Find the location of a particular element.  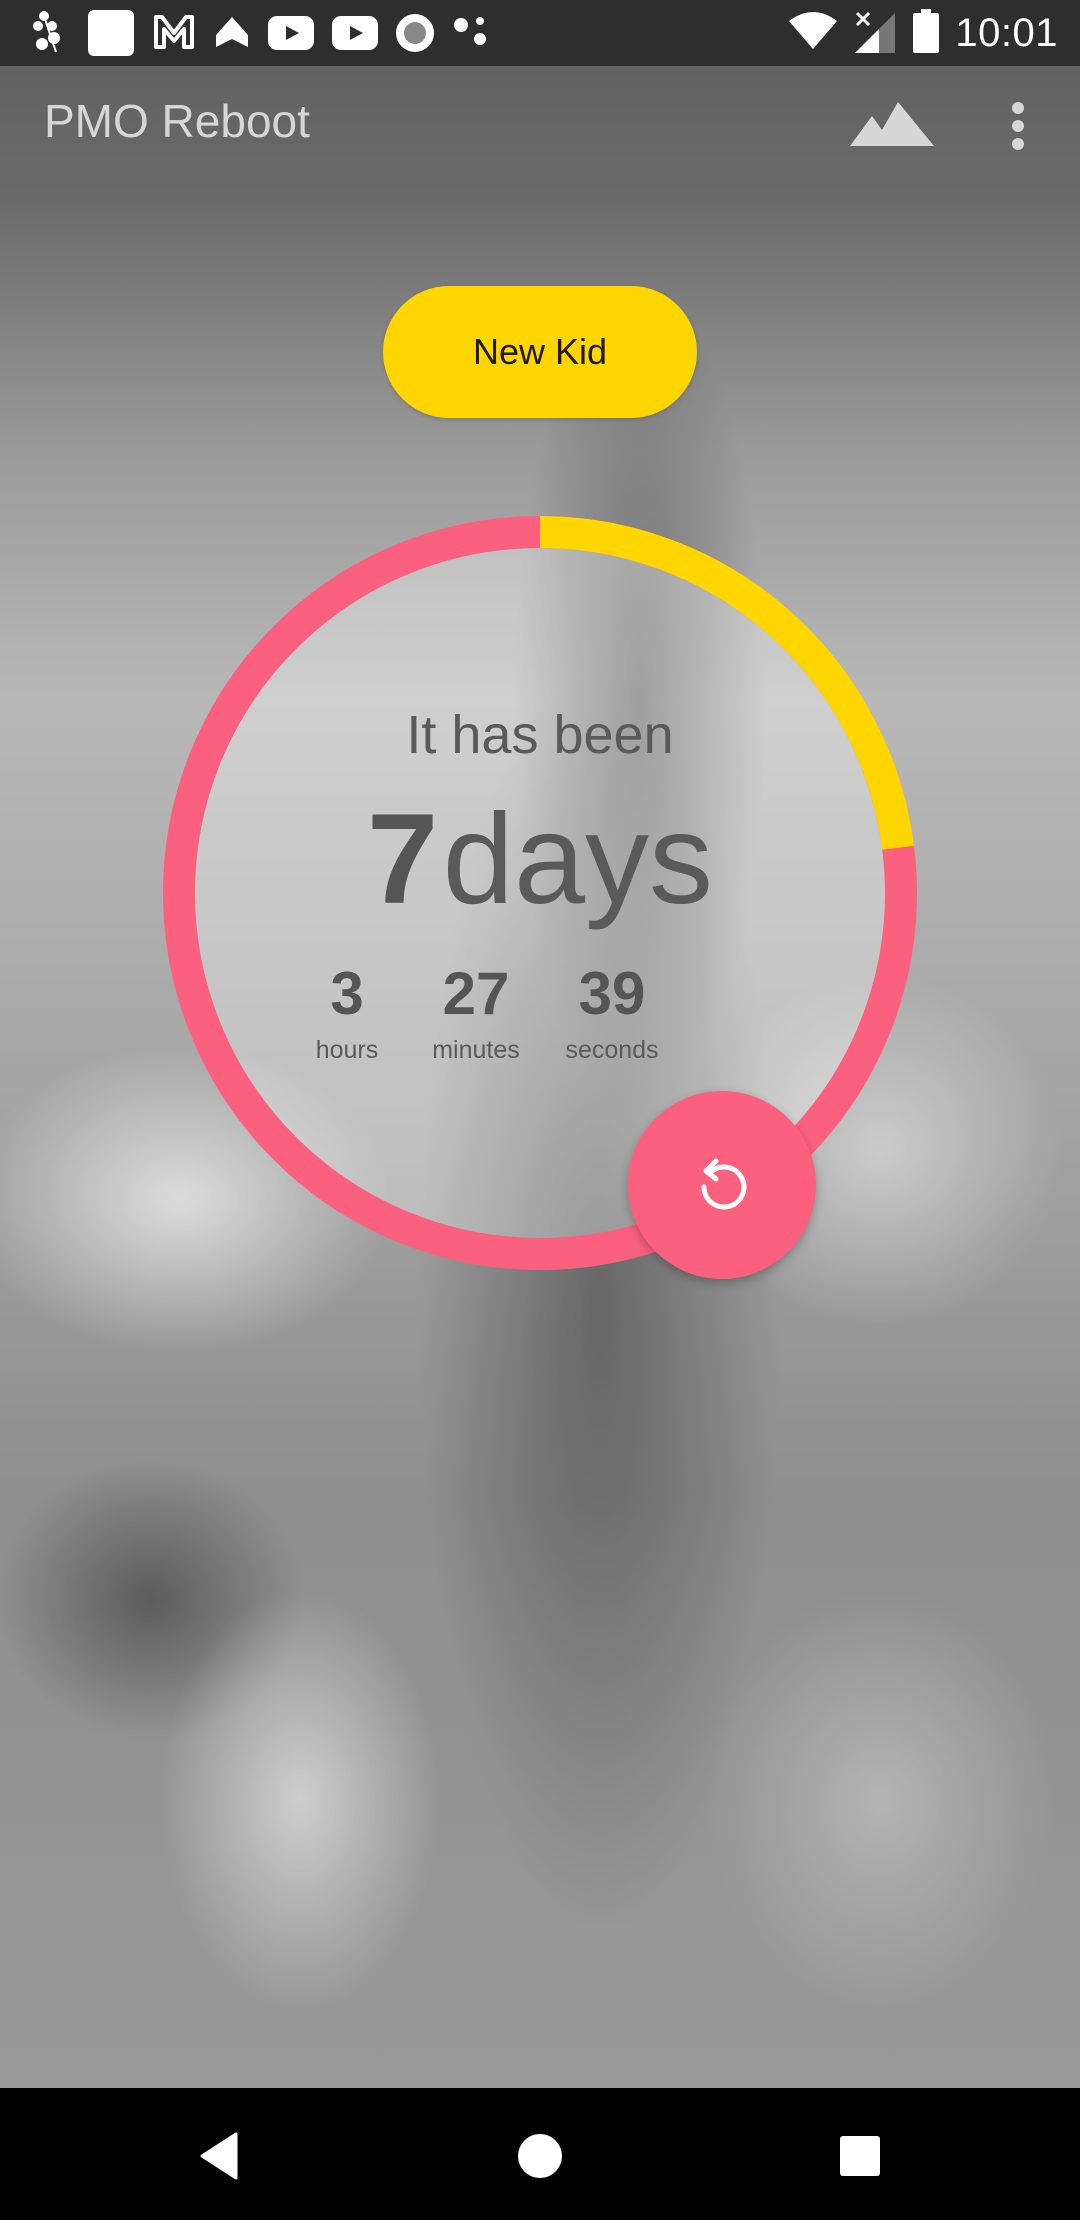

overflow-menu-button is located at coordinates (1018, 126).